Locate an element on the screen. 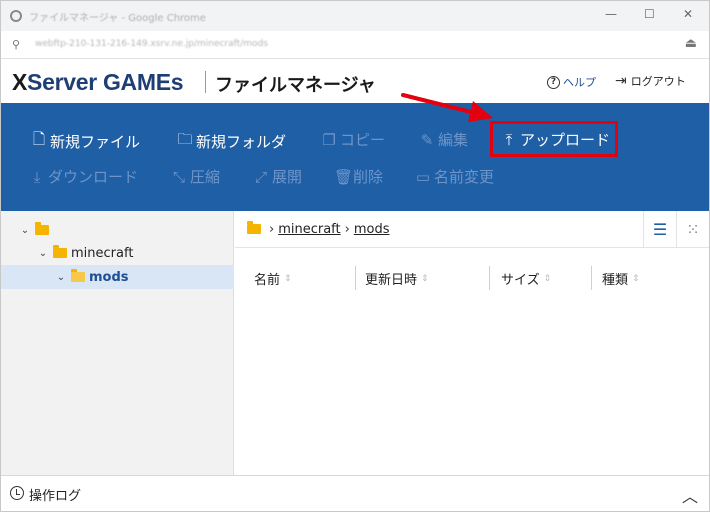  compress-icon: ⤡ is located at coordinates (178, 176).